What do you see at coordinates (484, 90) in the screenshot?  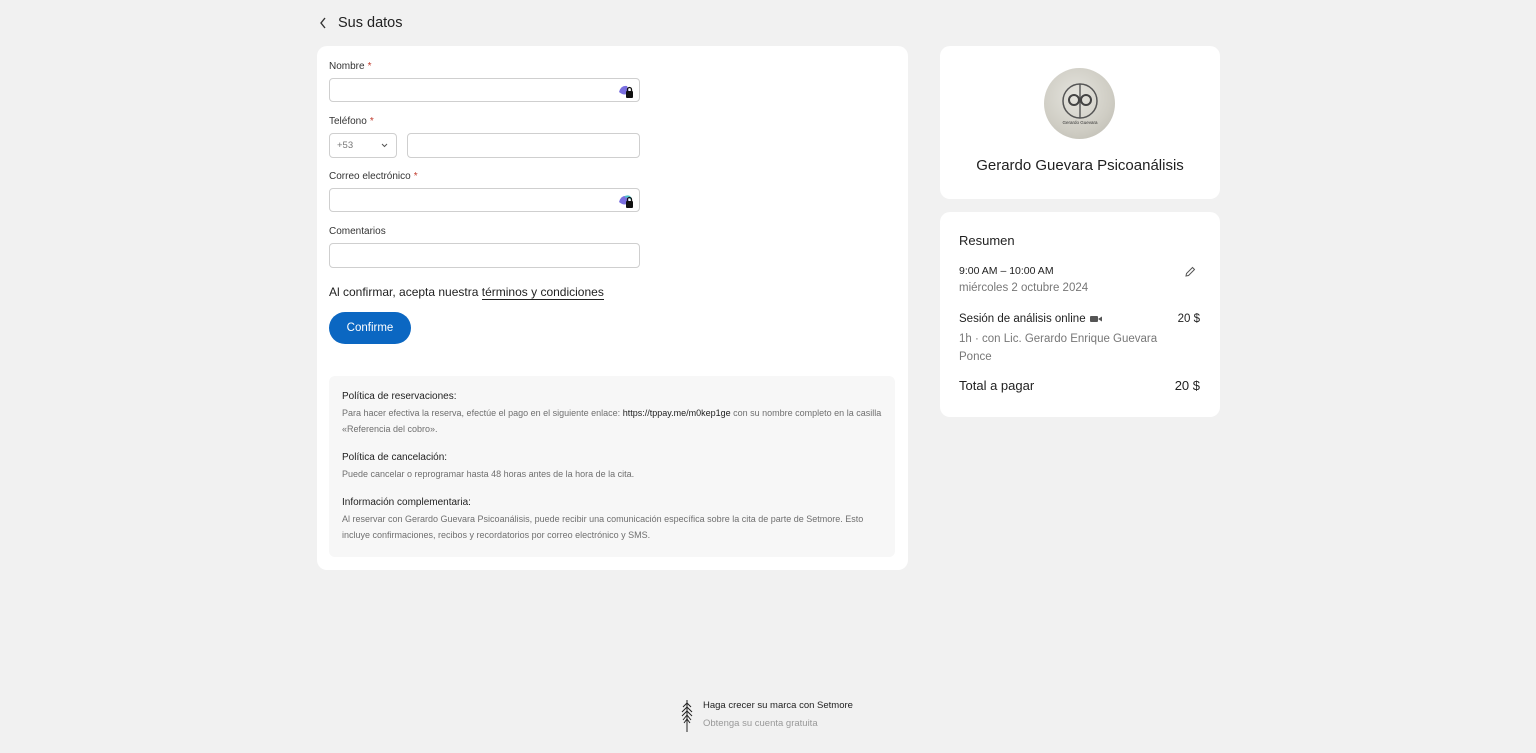 I see `name-input` at bounding box center [484, 90].